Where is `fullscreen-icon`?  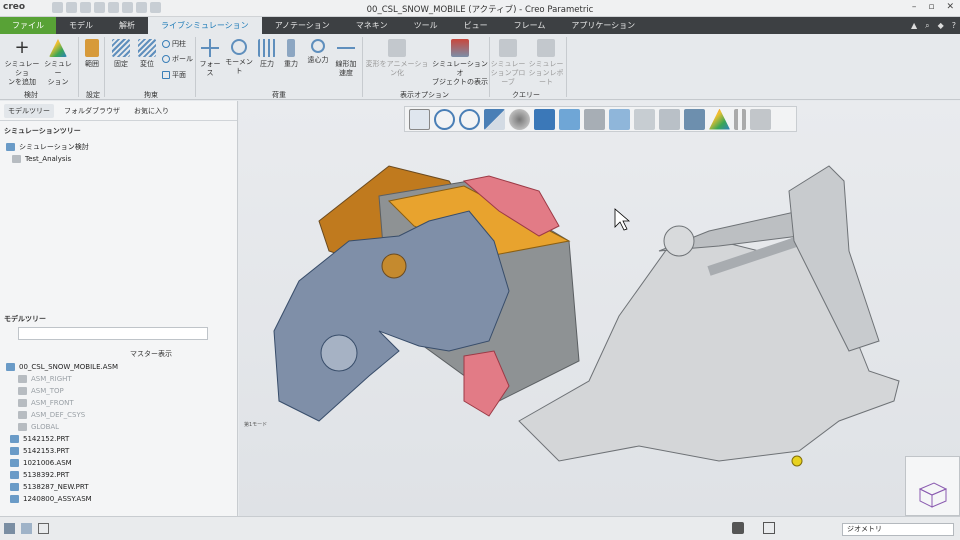
fullscreen-icon is located at coordinates (43, 528).